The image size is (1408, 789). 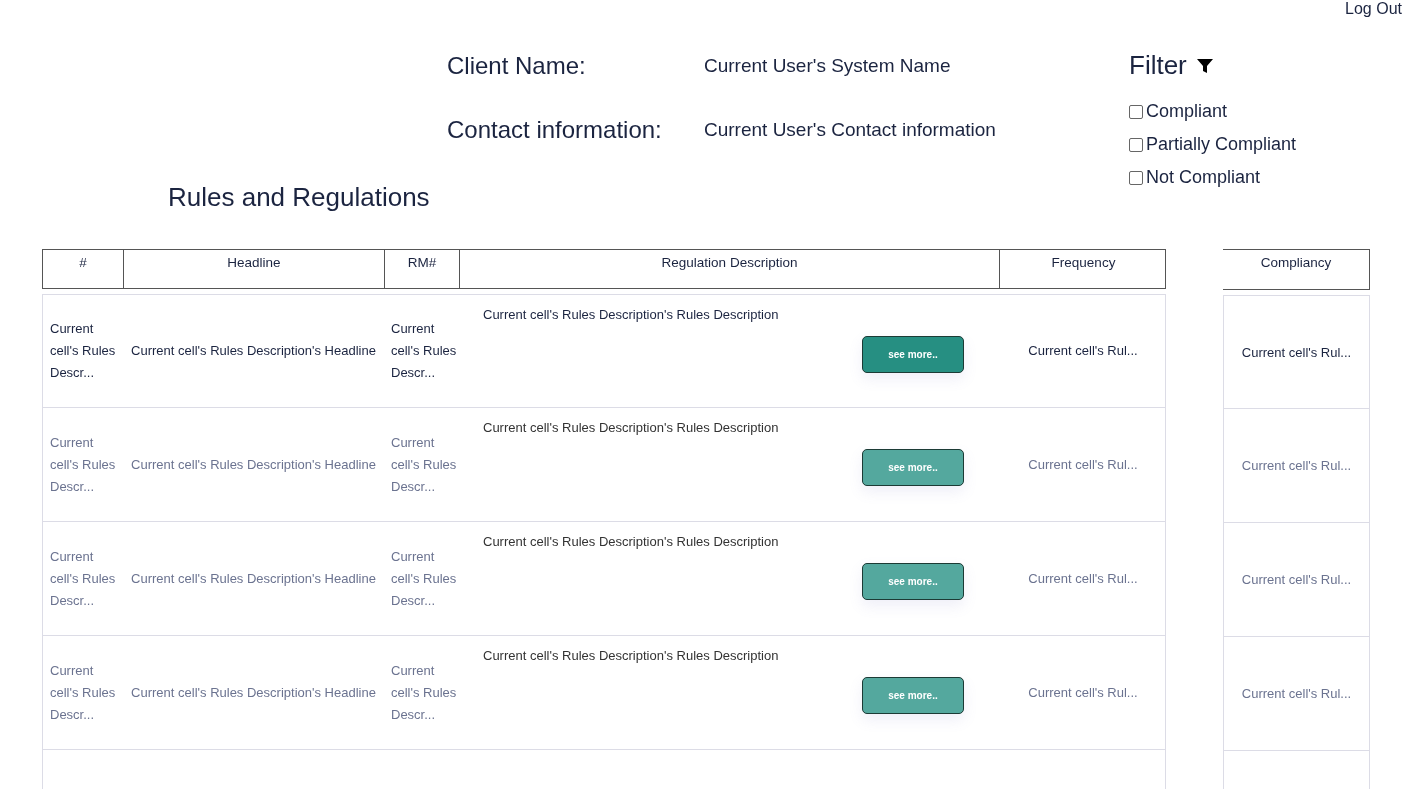 I want to click on filter-icon, so click(x=1204, y=65).